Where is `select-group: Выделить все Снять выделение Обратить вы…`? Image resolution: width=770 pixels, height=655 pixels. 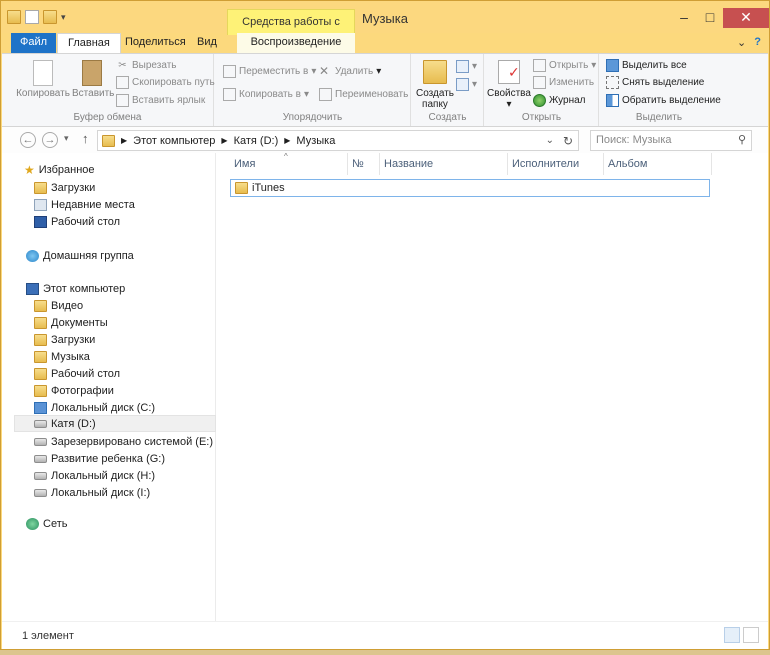 select-group: Выделить все Снять выделение Обратить вы… is located at coordinates (660, 90).